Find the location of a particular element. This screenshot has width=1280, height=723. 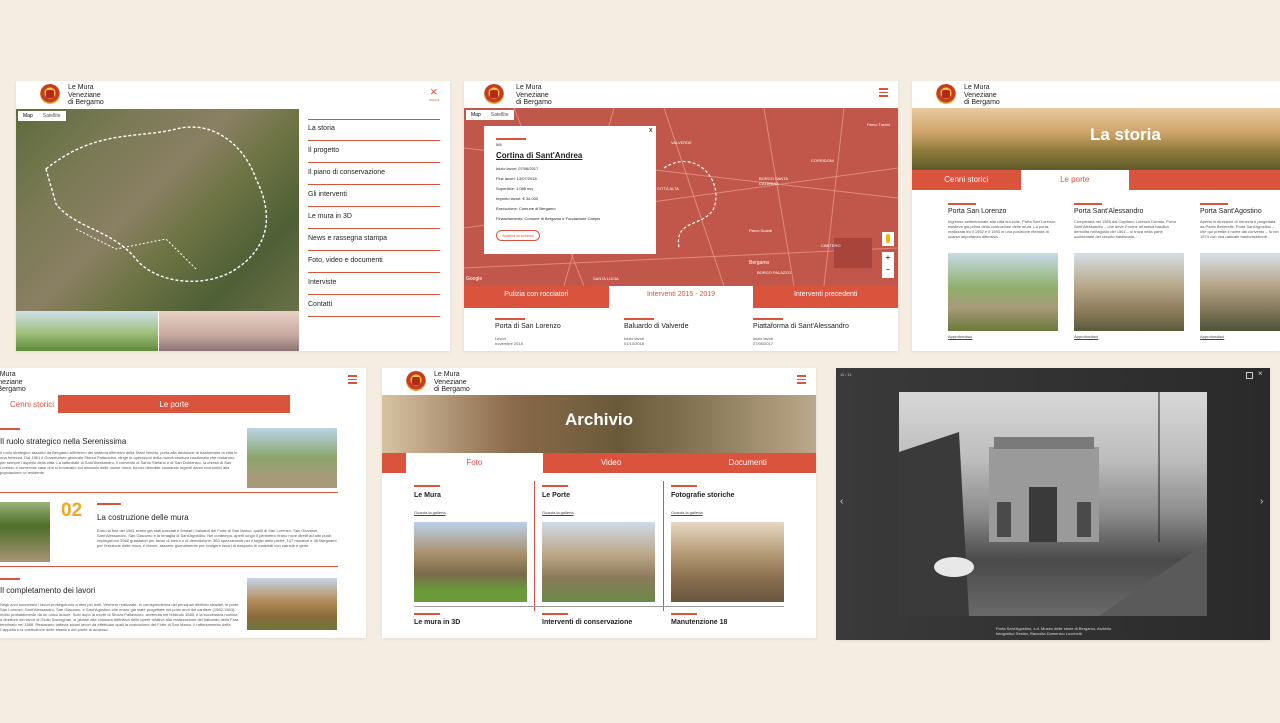

map-label: CITTÀ ALTA is located at coordinates (668, 188).